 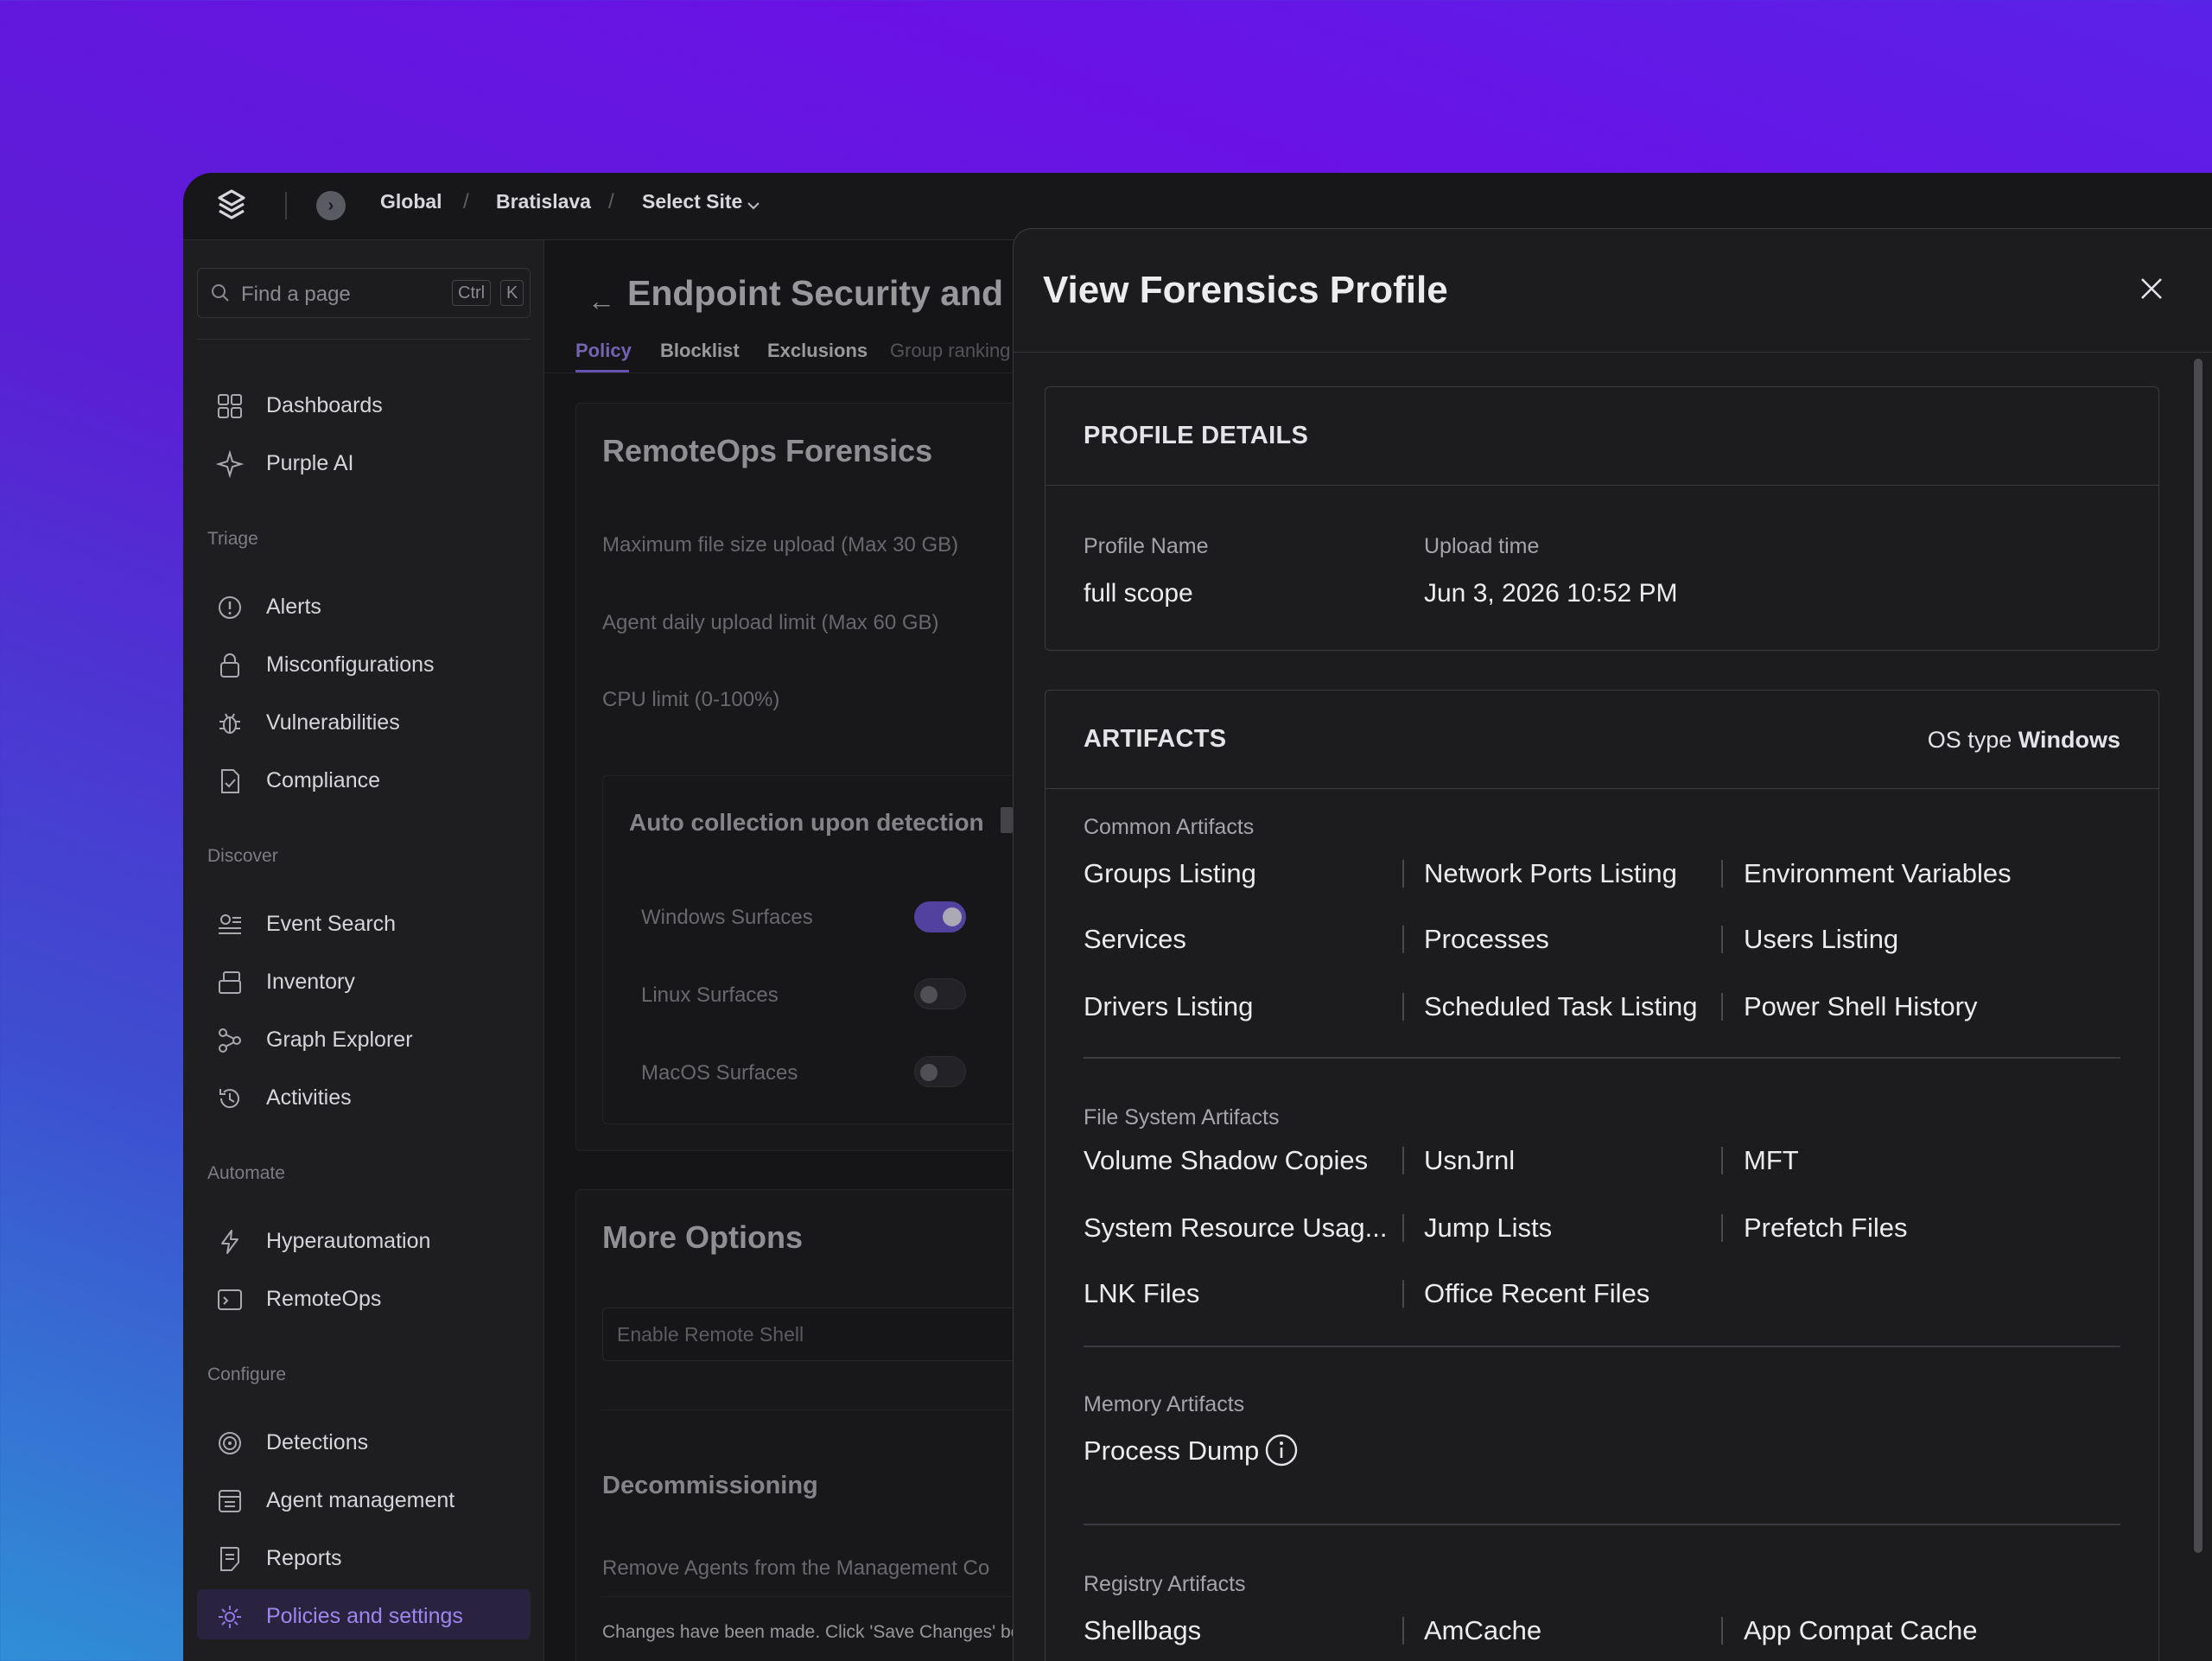 What do you see at coordinates (1561, 1006) in the screenshot?
I see `artifact-item: Scheduled Task Listing` at bounding box center [1561, 1006].